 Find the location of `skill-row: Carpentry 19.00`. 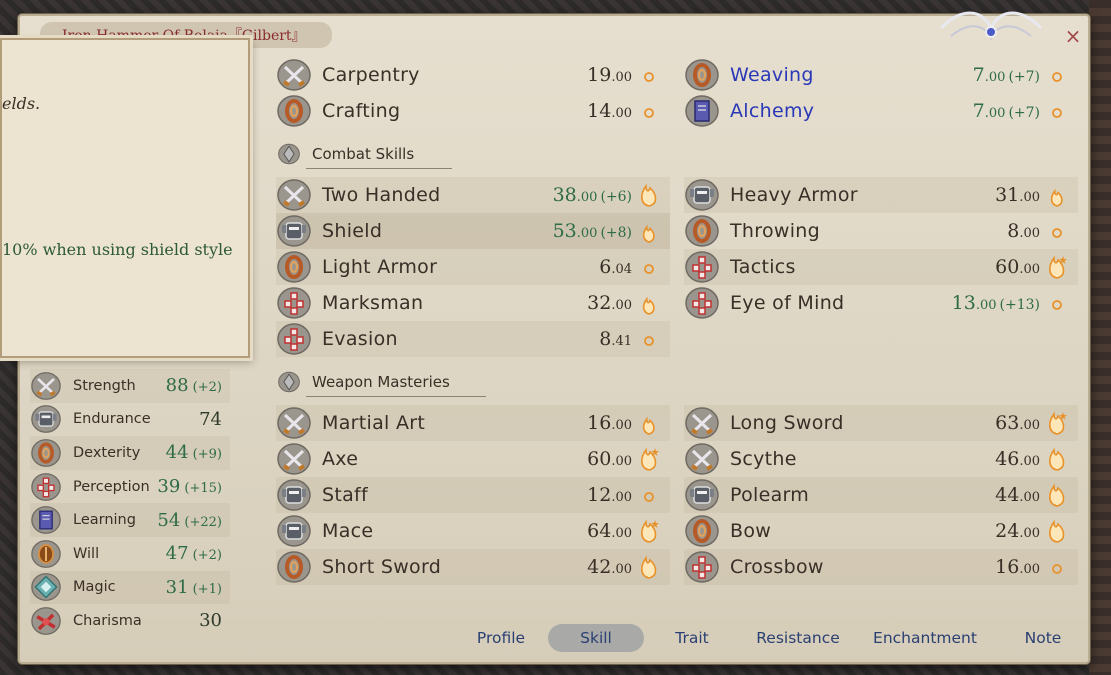

skill-row: Carpentry 19.00 is located at coordinates (473, 75).